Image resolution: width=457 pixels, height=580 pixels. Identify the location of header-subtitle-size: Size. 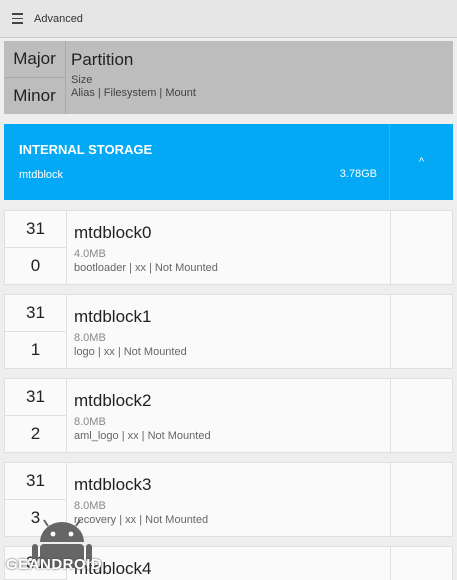
(82, 80).